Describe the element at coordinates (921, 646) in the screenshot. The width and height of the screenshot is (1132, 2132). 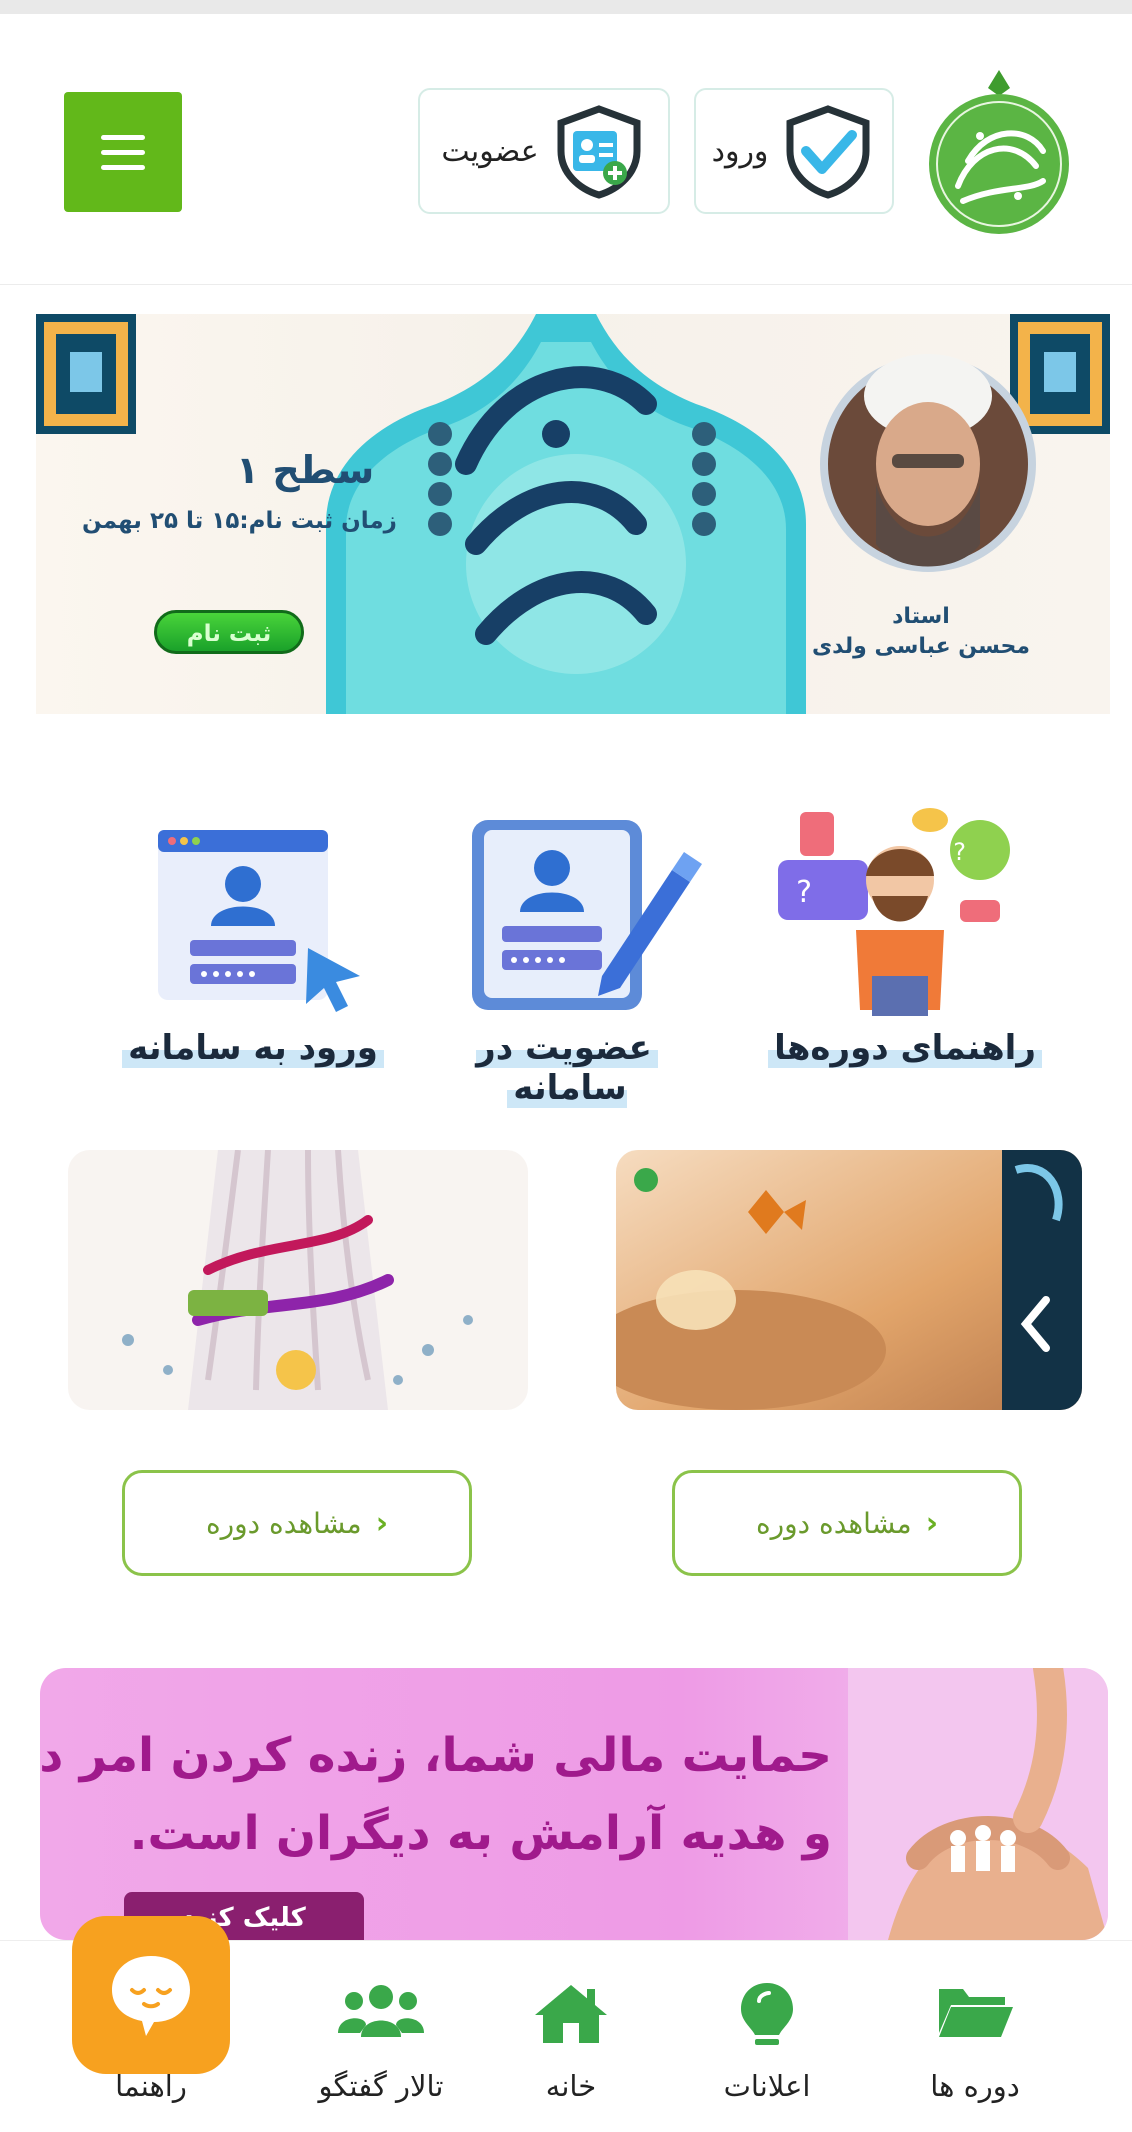
I see `teacher-name: محسن عباسی ولدی` at that location.